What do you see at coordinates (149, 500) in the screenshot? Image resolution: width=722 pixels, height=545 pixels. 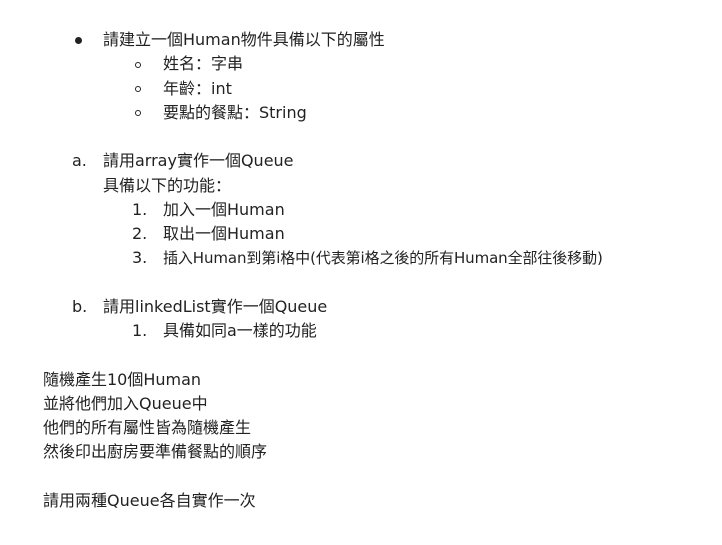 I see `closing-instruction: 請用兩種Queue各自實作一次` at bounding box center [149, 500].